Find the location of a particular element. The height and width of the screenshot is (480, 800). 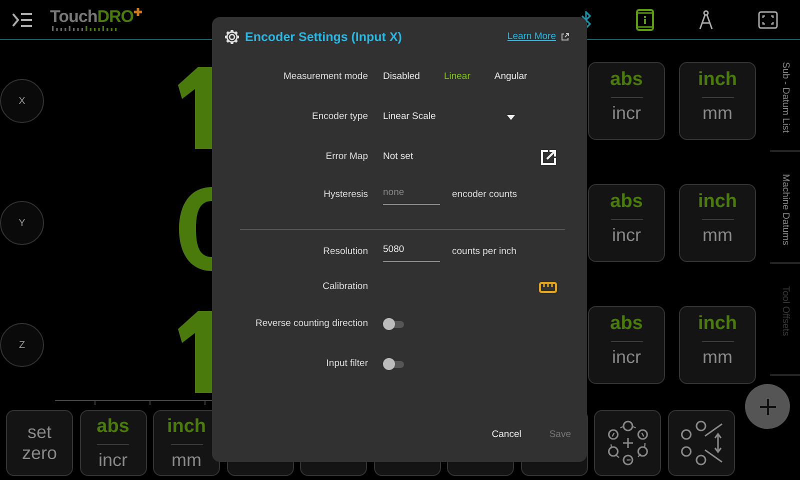

add-icon is located at coordinates (767, 407).